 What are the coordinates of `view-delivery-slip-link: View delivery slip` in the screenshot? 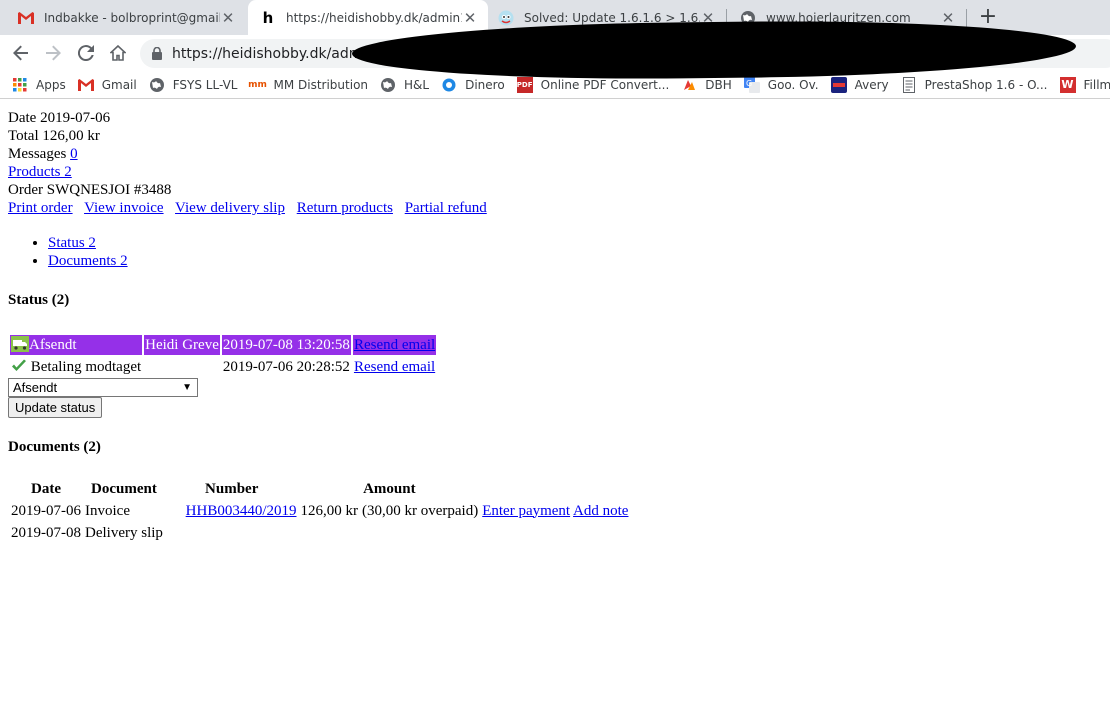 It's located at (230, 208).